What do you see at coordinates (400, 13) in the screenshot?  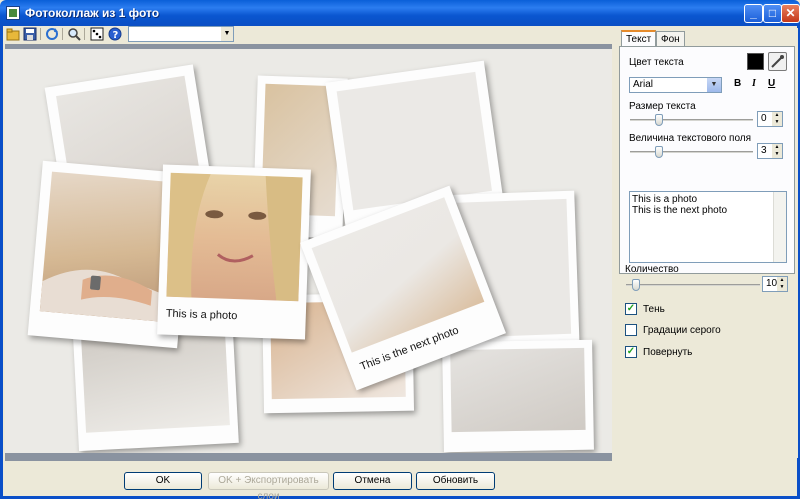 I see `title-bar: Фотоколлаж из 1 фото _ □ ✕` at bounding box center [400, 13].